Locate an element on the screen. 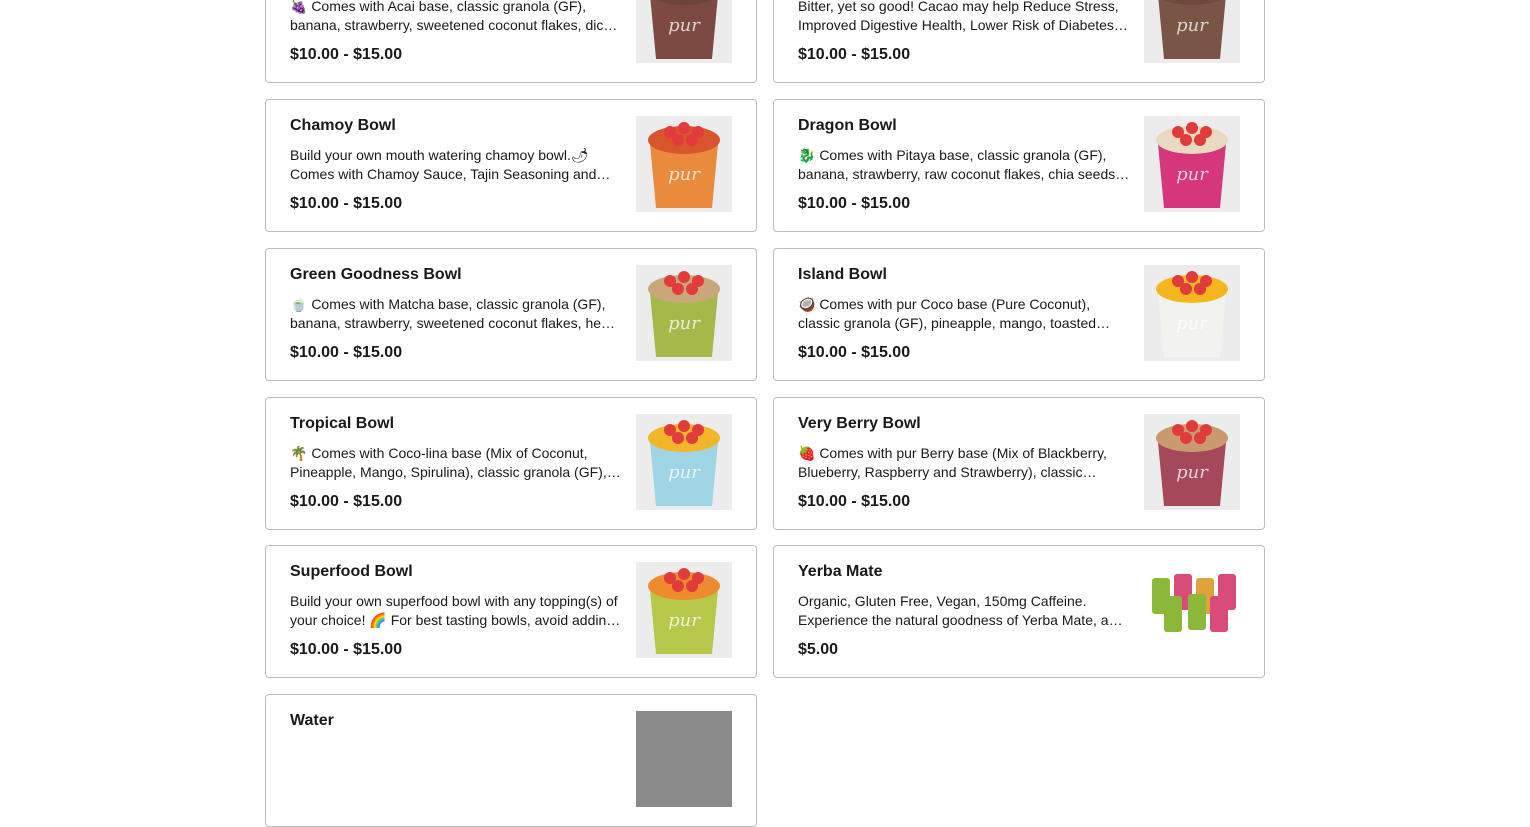  dragon-bowl-image: pur is located at coordinates (1192, 164).